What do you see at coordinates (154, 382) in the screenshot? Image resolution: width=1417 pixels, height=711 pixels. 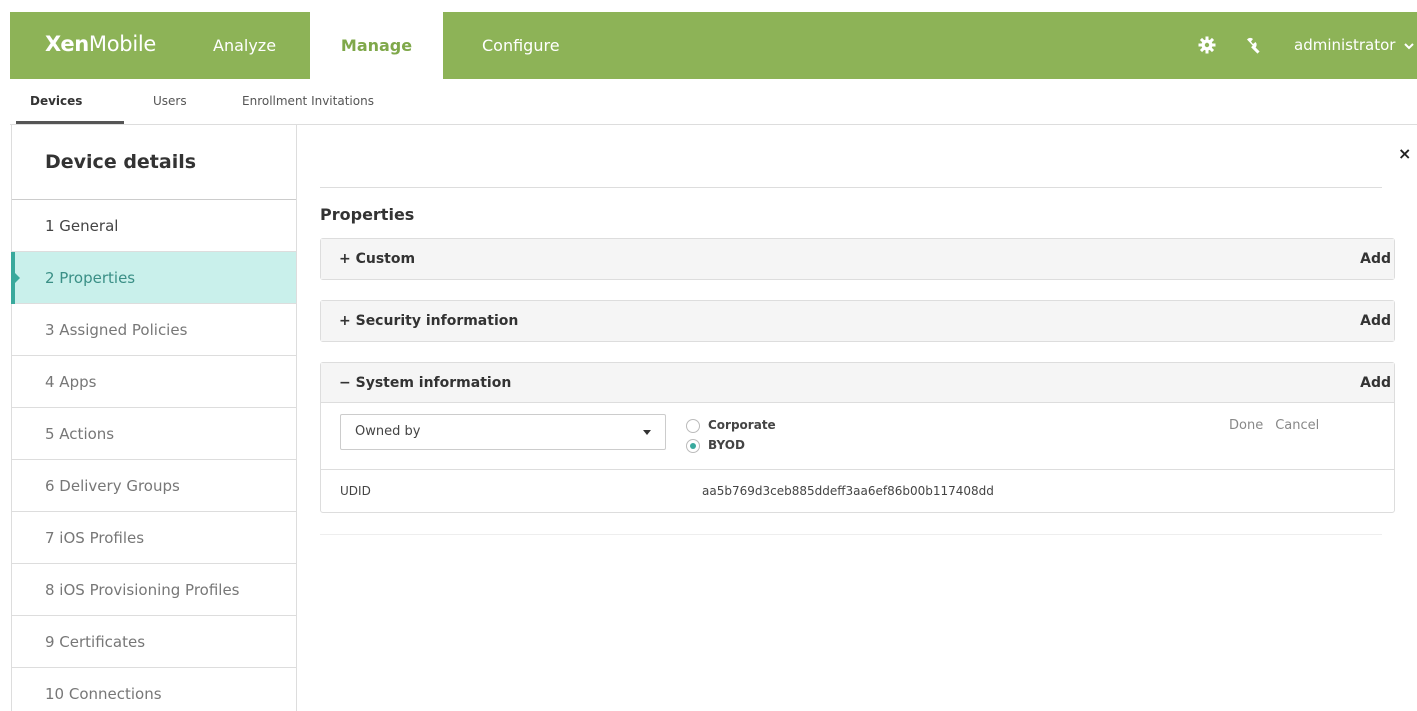 I see `sidebar-item-apps: 4 Apps` at bounding box center [154, 382].